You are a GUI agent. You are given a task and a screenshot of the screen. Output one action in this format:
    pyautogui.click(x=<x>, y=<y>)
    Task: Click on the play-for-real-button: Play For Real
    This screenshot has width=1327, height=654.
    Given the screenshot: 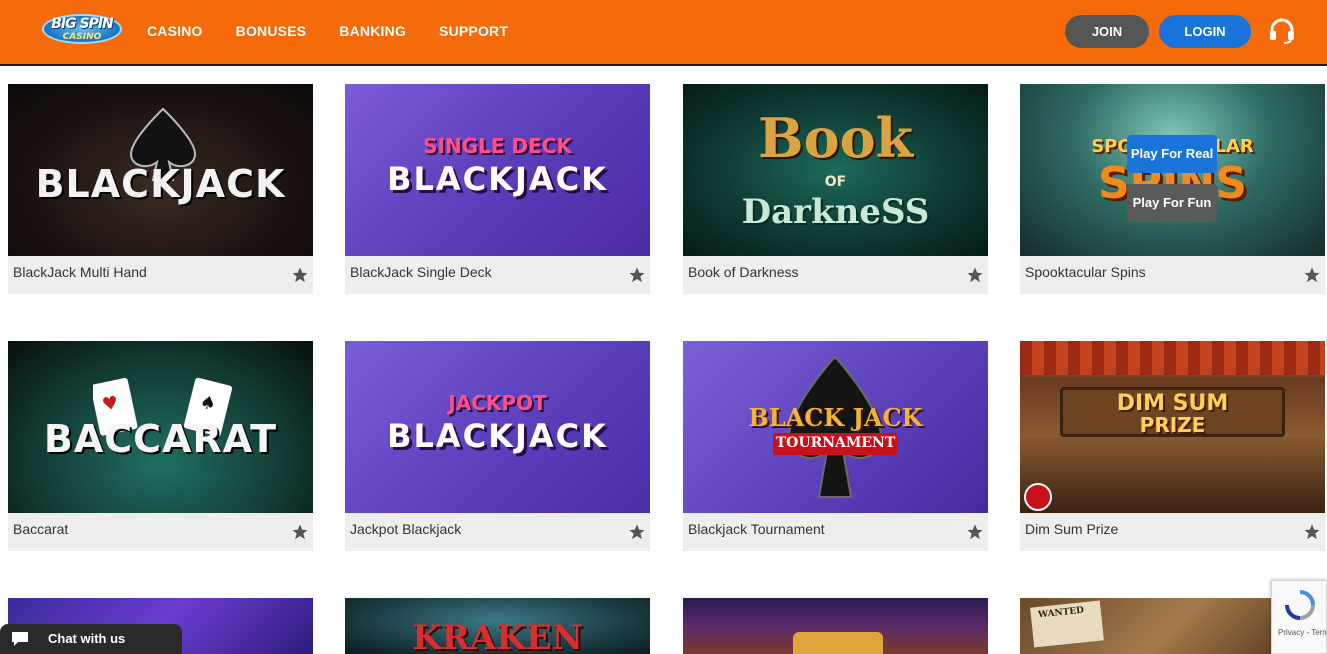 What is the action you would take?
    pyautogui.click(x=1172, y=154)
    